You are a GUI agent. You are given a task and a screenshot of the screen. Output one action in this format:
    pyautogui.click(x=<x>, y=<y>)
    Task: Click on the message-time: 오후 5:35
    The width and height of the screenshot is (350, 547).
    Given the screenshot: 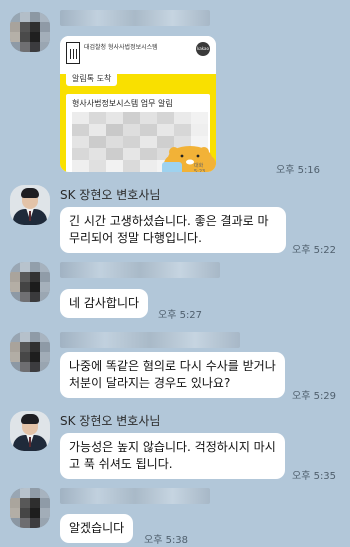 What is the action you would take?
    pyautogui.click(x=314, y=476)
    